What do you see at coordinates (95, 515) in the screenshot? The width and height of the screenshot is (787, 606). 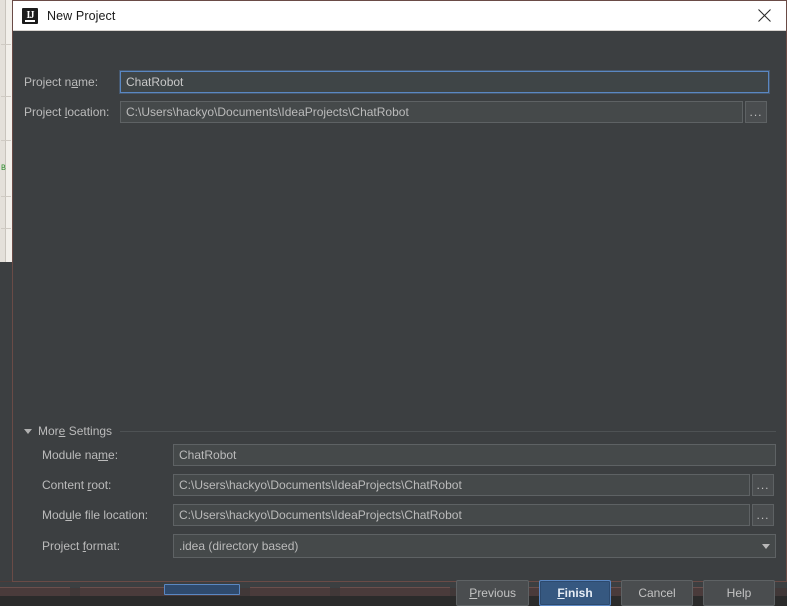 I see `module-file-location-label: Module file location:` at bounding box center [95, 515].